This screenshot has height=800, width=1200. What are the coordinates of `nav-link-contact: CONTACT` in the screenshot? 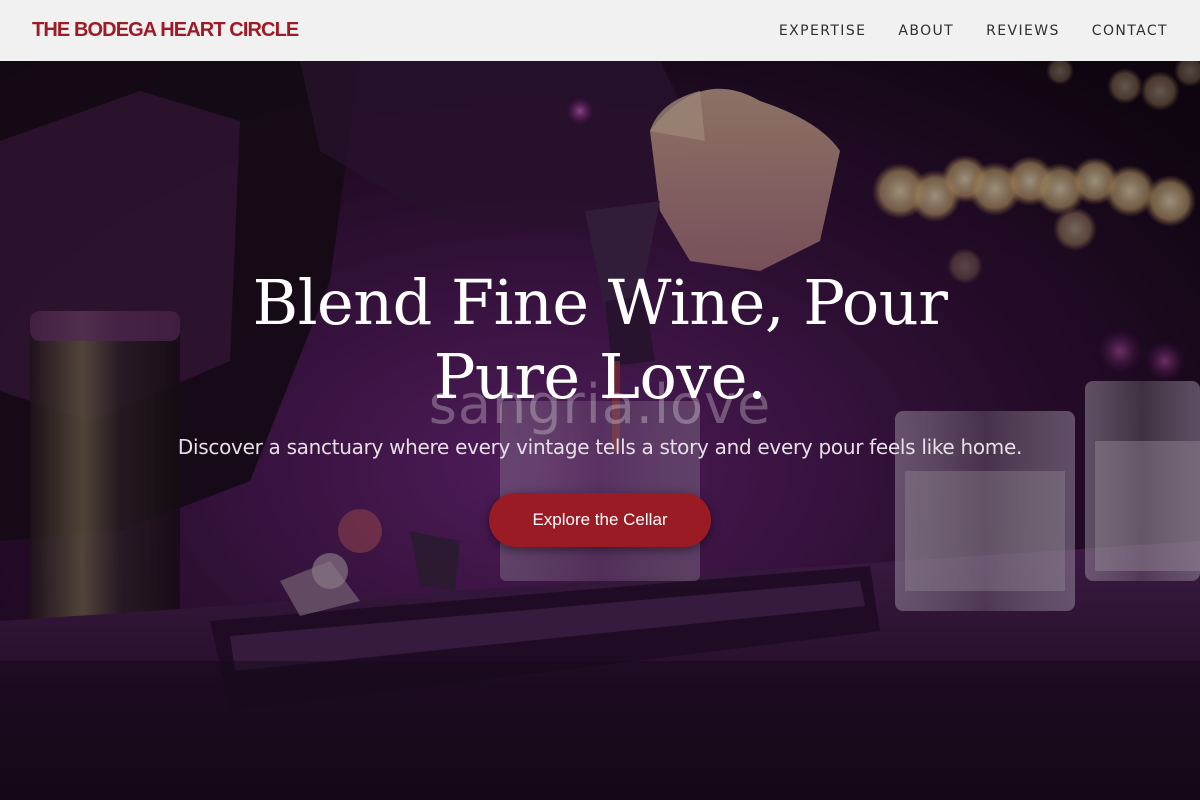 It's located at (1130, 31).